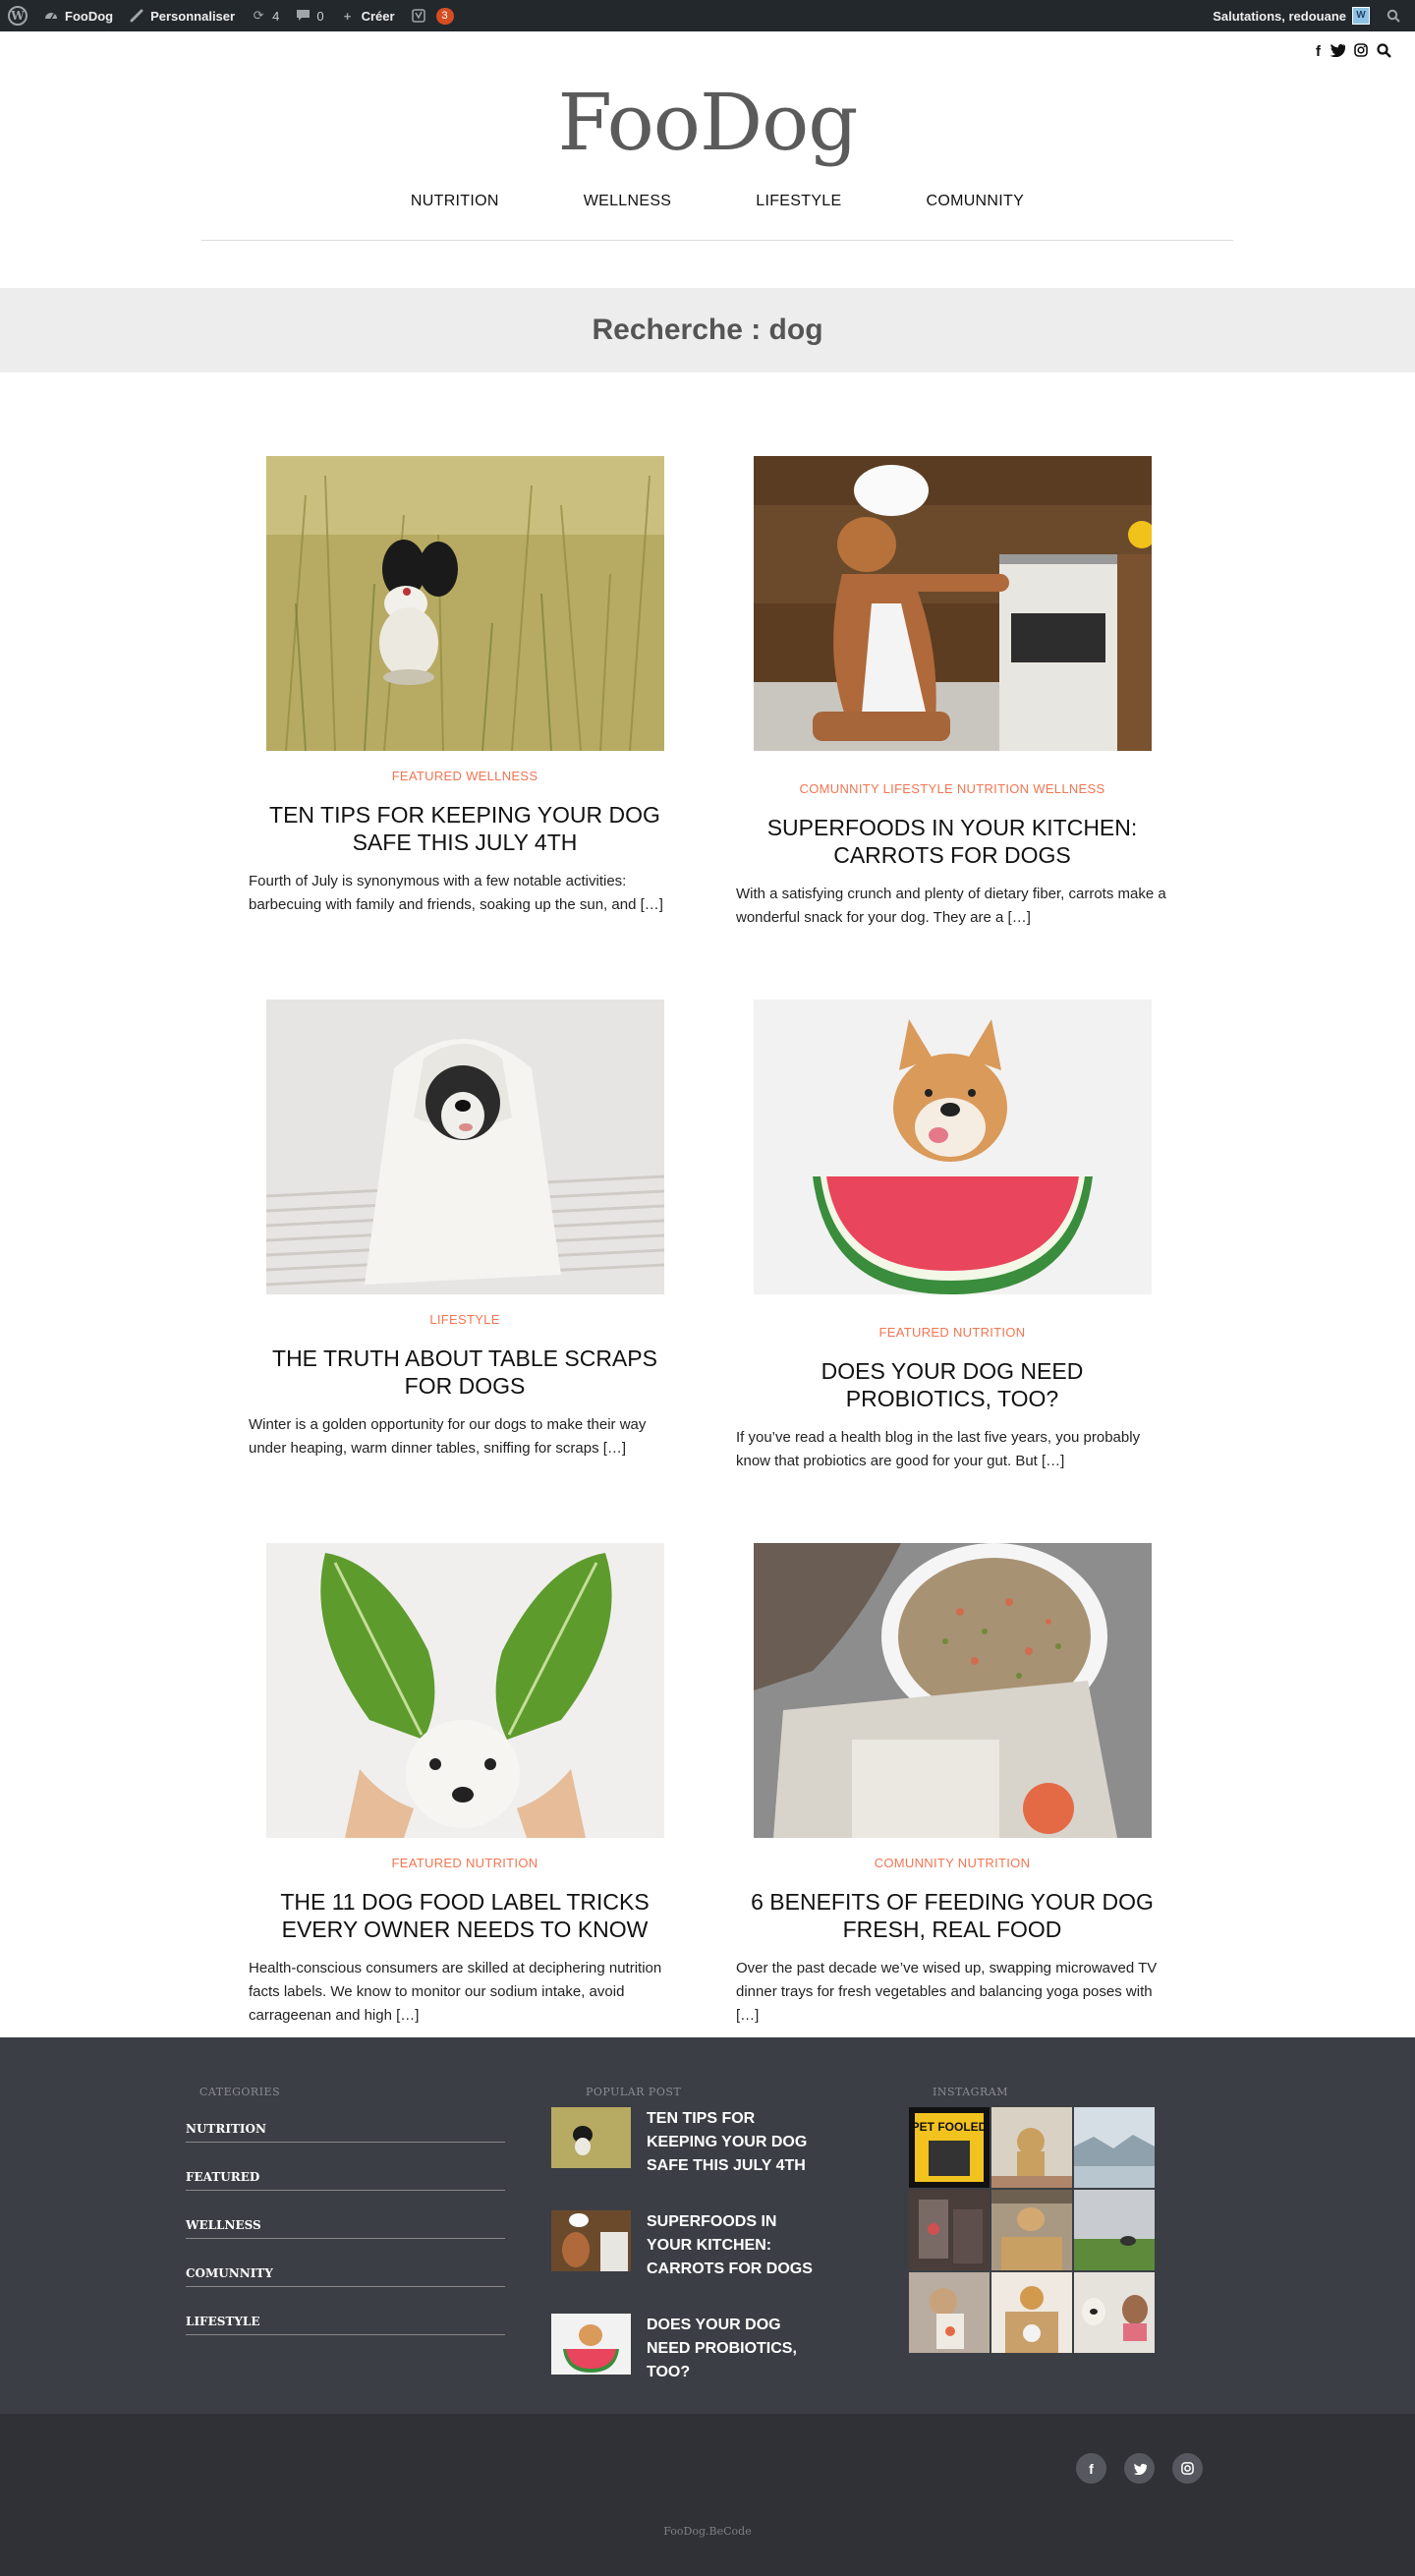 The height and width of the screenshot is (2576, 1415). What do you see at coordinates (89, 16) in the screenshot?
I see `site-name-label: FooDog` at bounding box center [89, 16].